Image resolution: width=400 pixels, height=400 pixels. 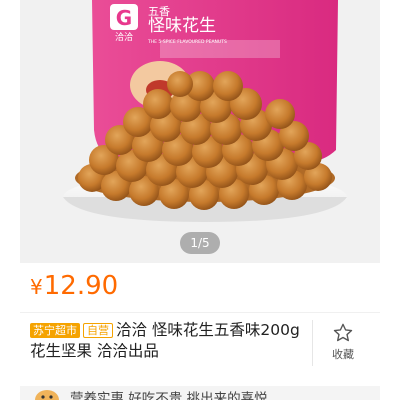 I want to click on package-tagline-text: THE 5-SPICE FLAVOURED PEANUTS, so click(x=187, y=42).